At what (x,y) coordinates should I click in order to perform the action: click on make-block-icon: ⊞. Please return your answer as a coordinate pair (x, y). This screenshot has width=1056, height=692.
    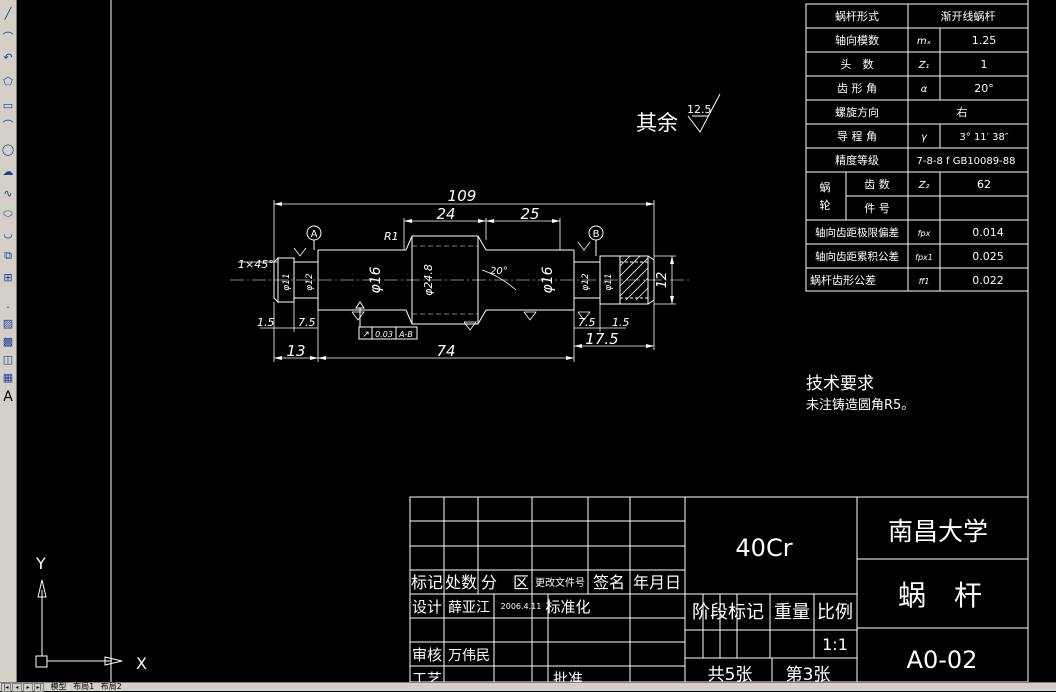
    Looking at the image, I should click on (8, 277).